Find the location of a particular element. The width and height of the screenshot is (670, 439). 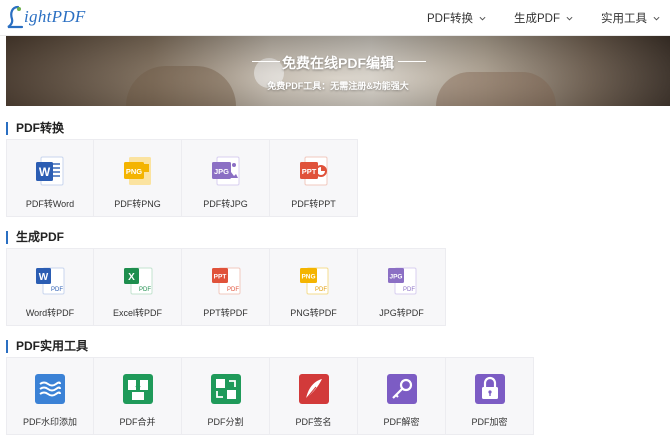

png-to-pdf-icon: PNG PDF is located at coordinates (313, 281).